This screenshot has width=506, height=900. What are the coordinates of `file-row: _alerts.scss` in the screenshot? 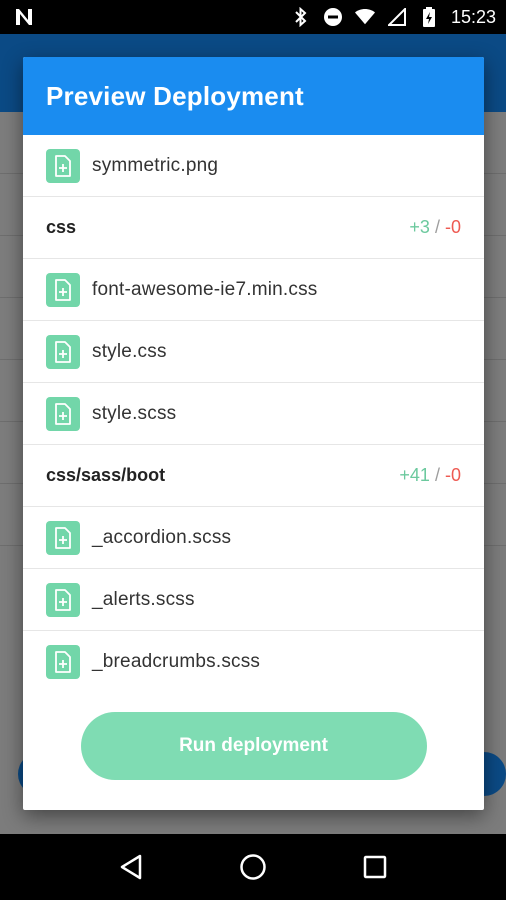 It's located at (253, 600).